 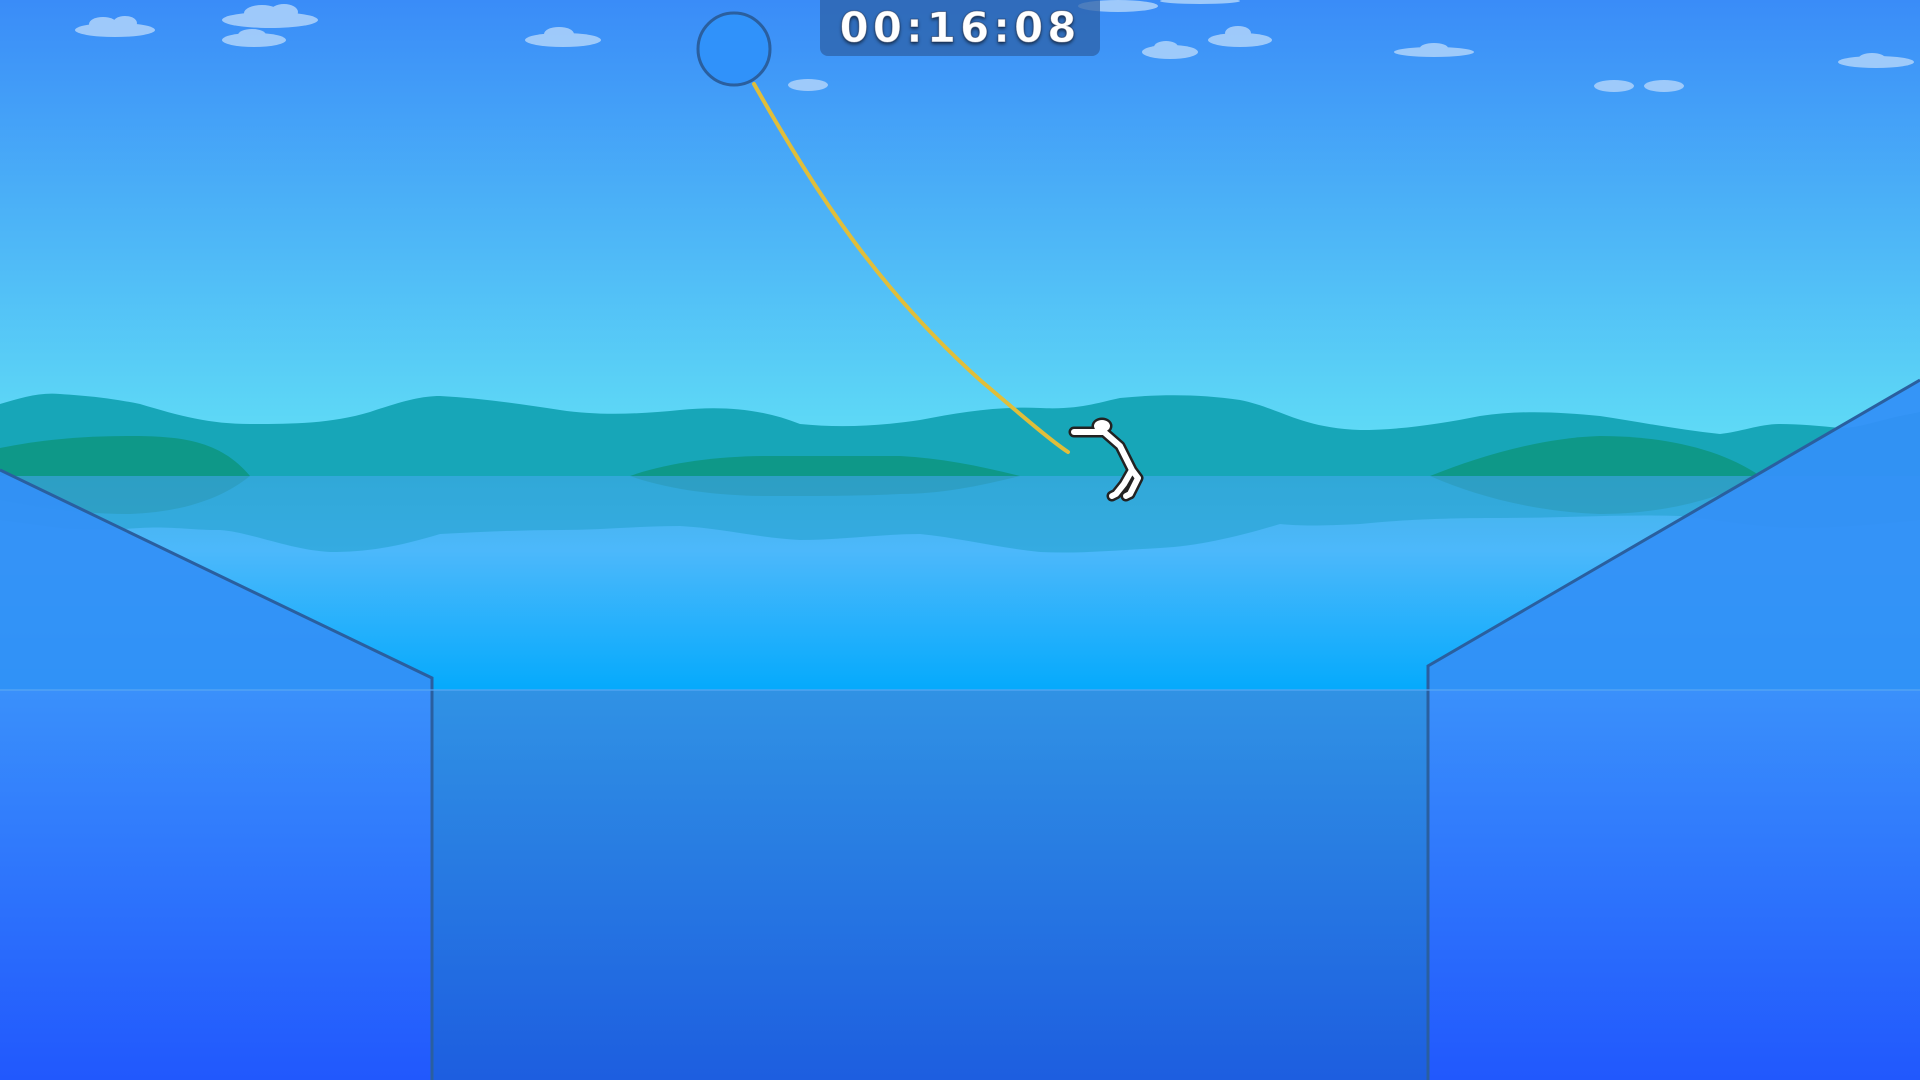 I want to click on race-timer: 00:16:08, so click(x=960, y=28).